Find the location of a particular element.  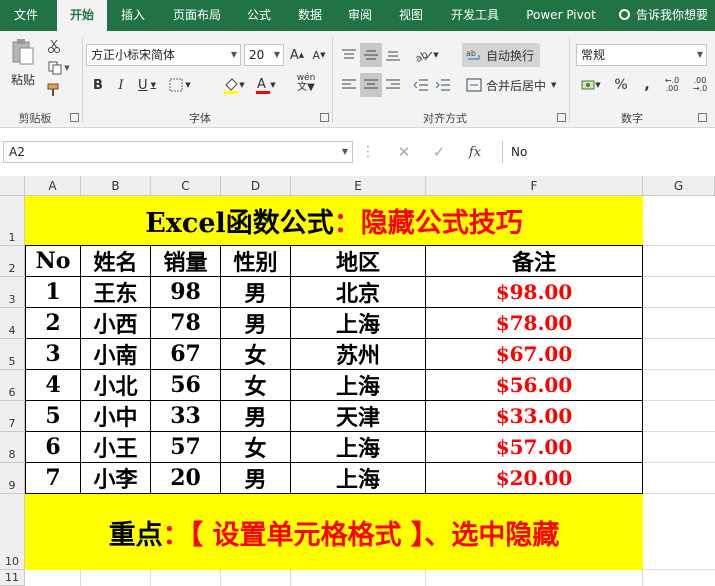

number-format-select: 常规 ▼ is located at coordinates (641, 55).